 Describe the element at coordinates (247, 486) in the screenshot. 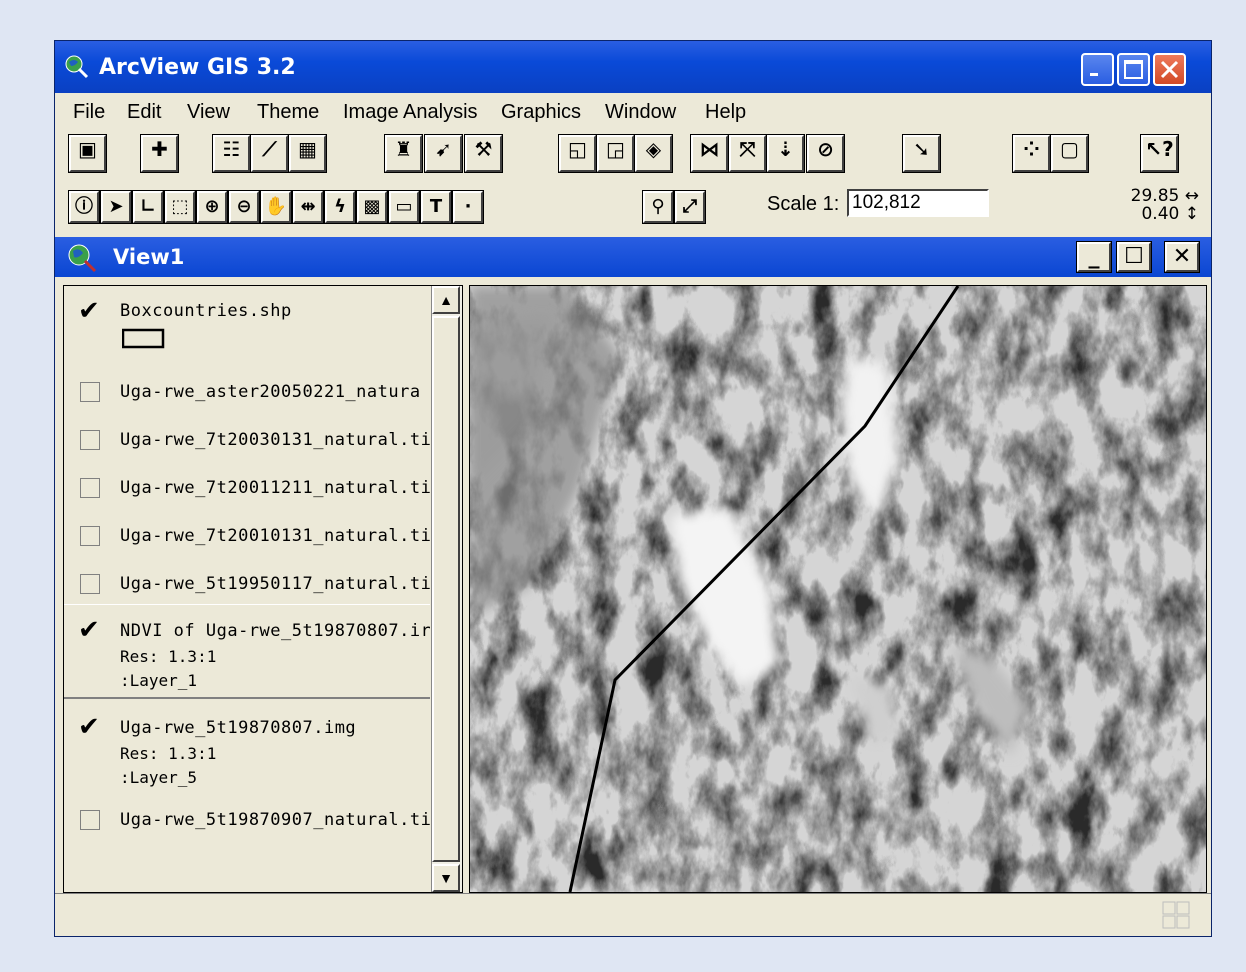

I see `layer-item: Uga-rwe_7t20011211_natural.tif` at that location.